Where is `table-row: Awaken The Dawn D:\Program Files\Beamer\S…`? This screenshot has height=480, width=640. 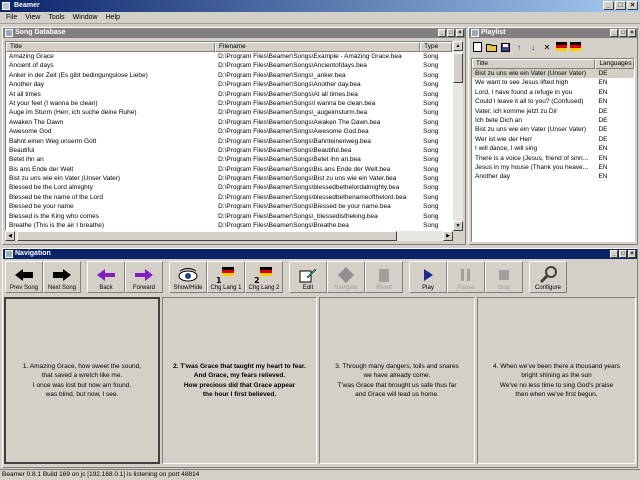
table-row: Awaken The Dawn D:\Program Files\Beamer\S… is located at coordinates (229, 122).